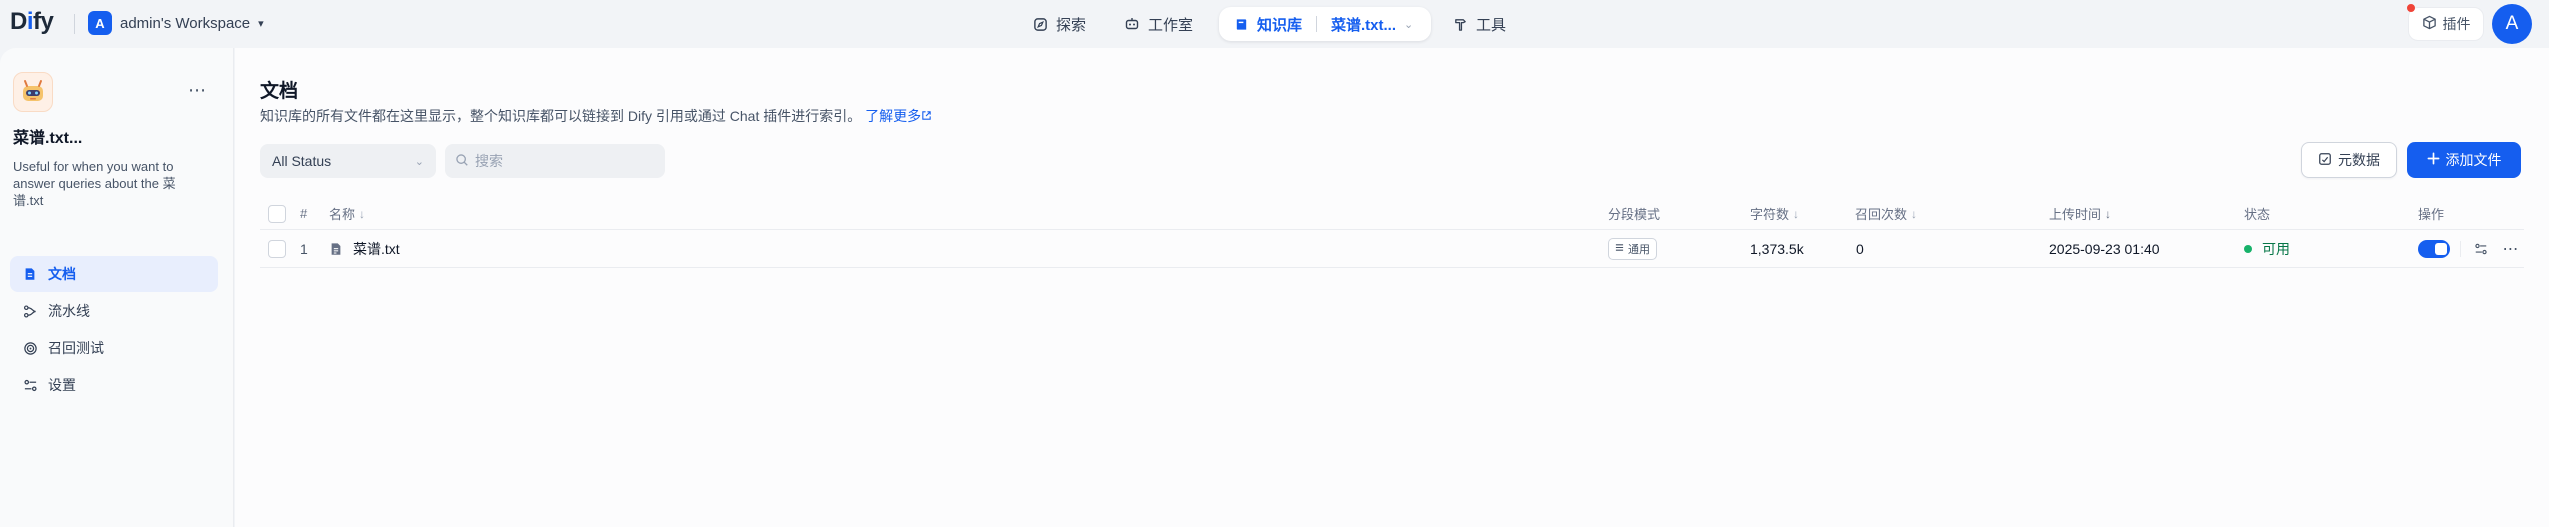 Image resolution: width=2549 pixels, height=527 pixels. I want to click on nav-explore-label: 探索, so click(1071, 25).